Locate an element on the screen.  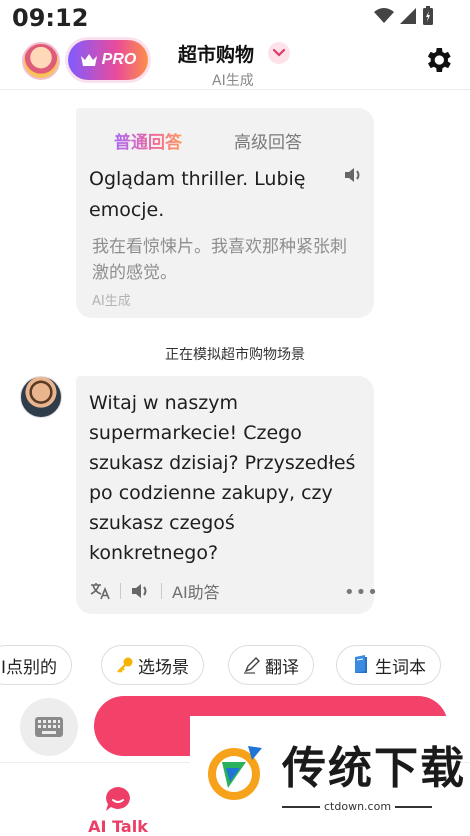
status-bar: 09:12 is located at coordinates (235, 18).